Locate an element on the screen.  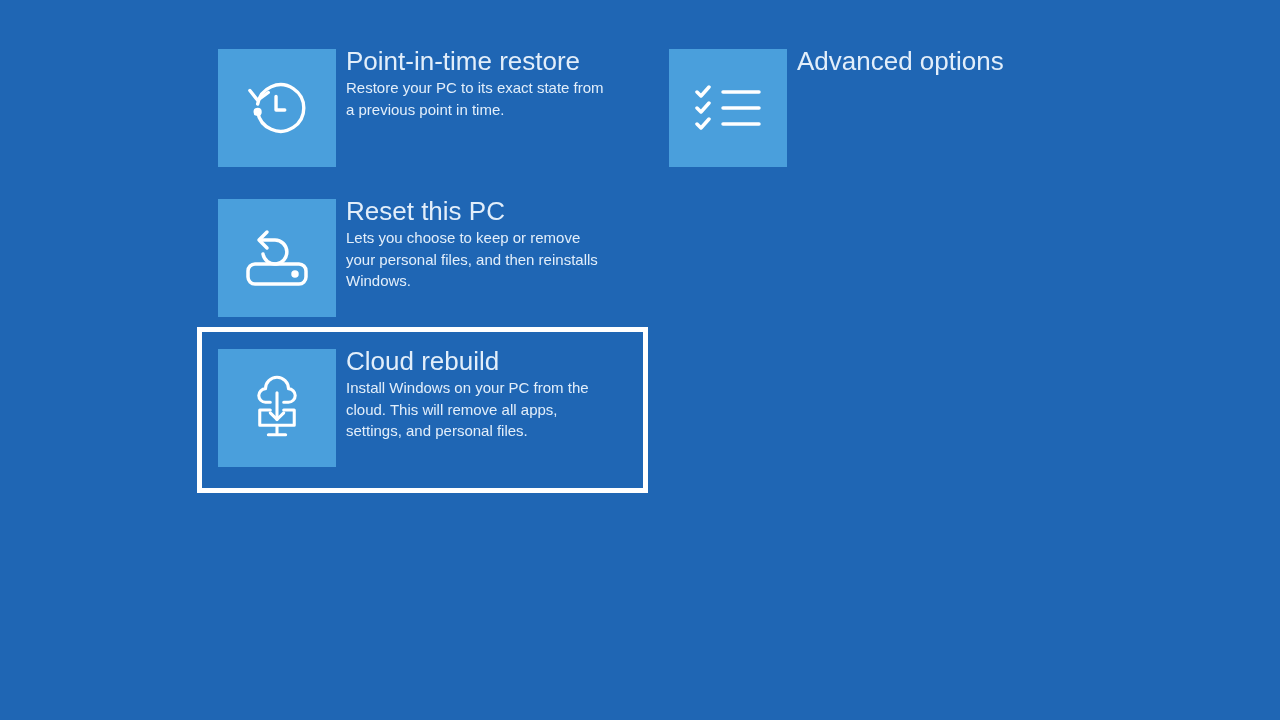
option-title: Reset this PC is located at coordinates (425, 211).